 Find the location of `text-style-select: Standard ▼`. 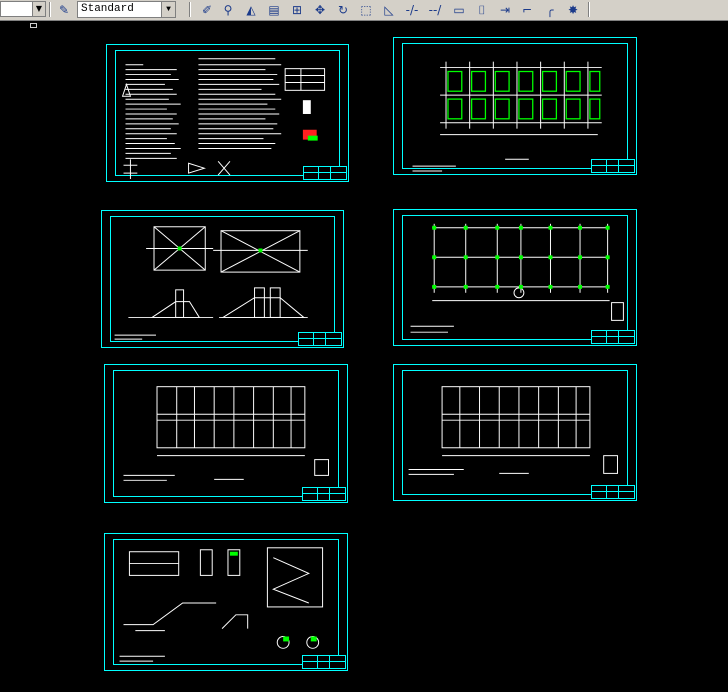

text-style-select: Standard ▼ is located at coordinates (126, 9).